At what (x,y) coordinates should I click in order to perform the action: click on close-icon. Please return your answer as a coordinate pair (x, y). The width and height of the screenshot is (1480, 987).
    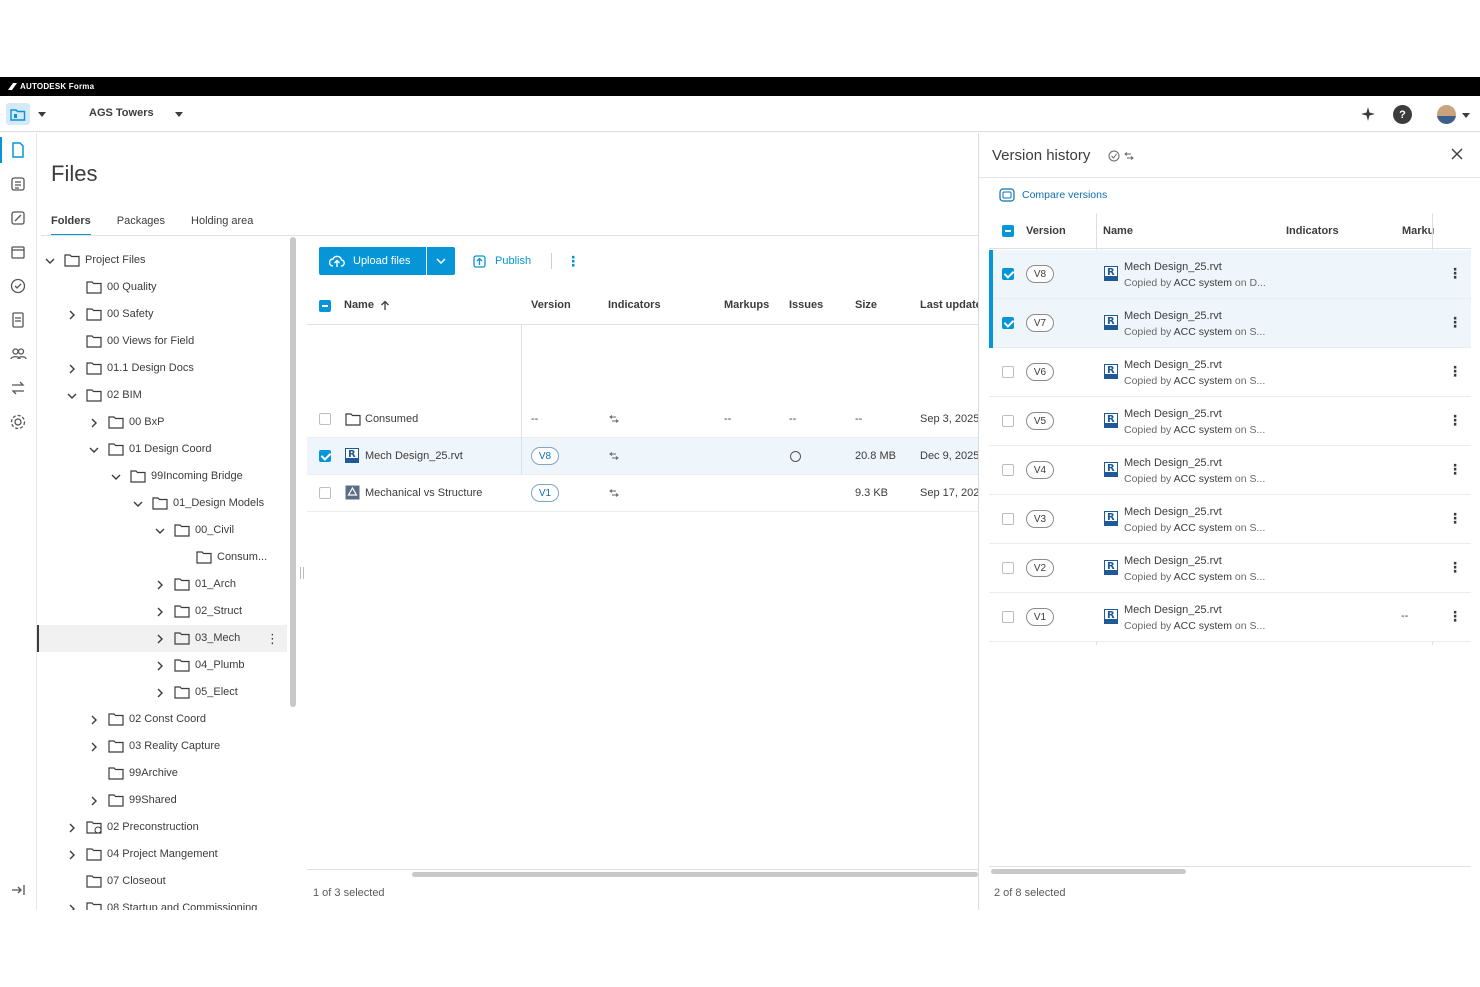
    Looking at the image, I should click on (1457, 154).